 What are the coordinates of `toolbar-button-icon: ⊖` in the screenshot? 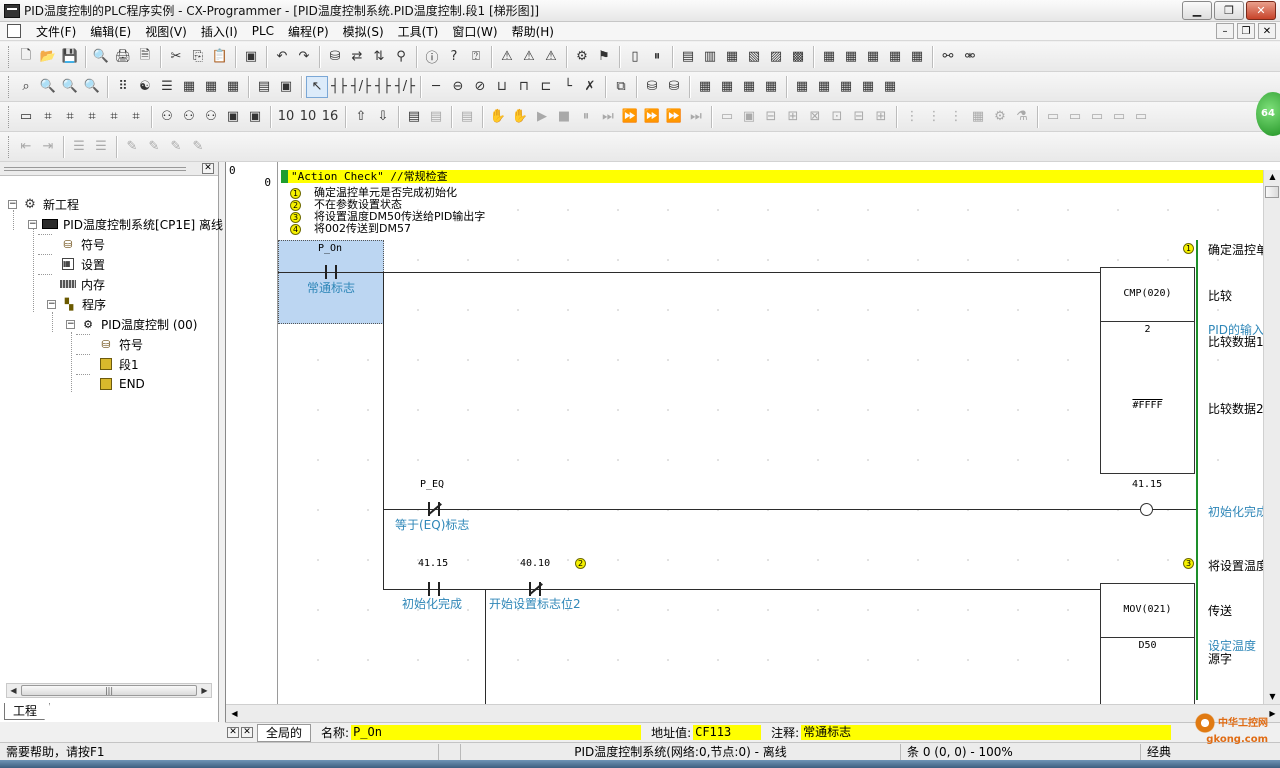 It's located at (458, 87).